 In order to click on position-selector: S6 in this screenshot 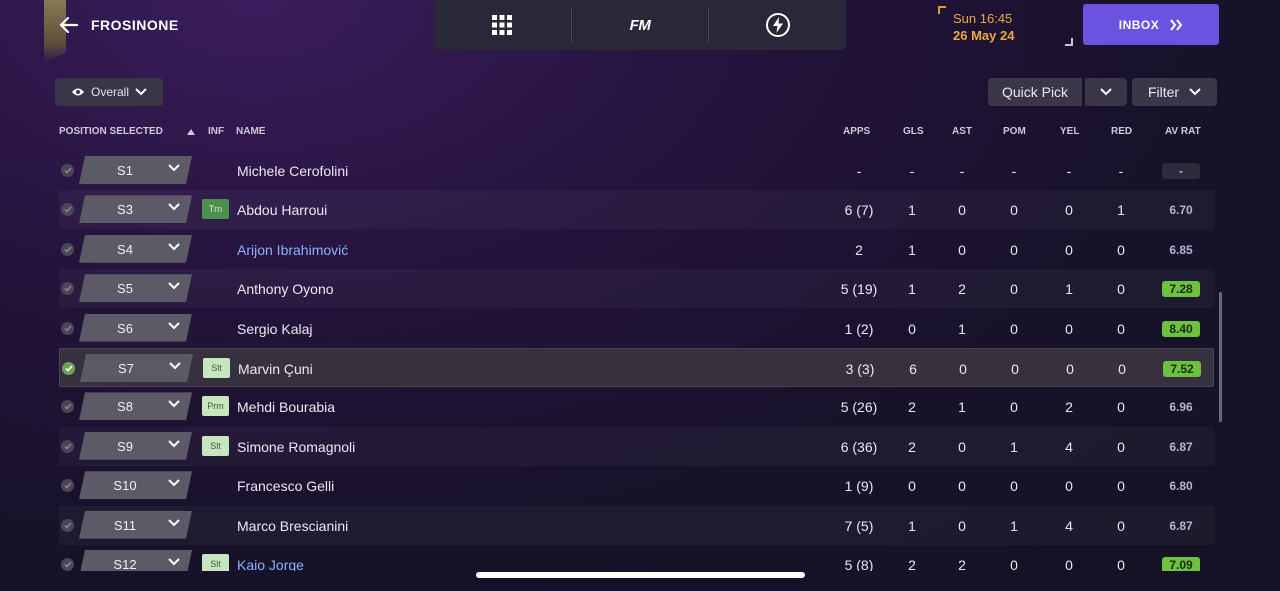, I will do `click(135, 328)`.